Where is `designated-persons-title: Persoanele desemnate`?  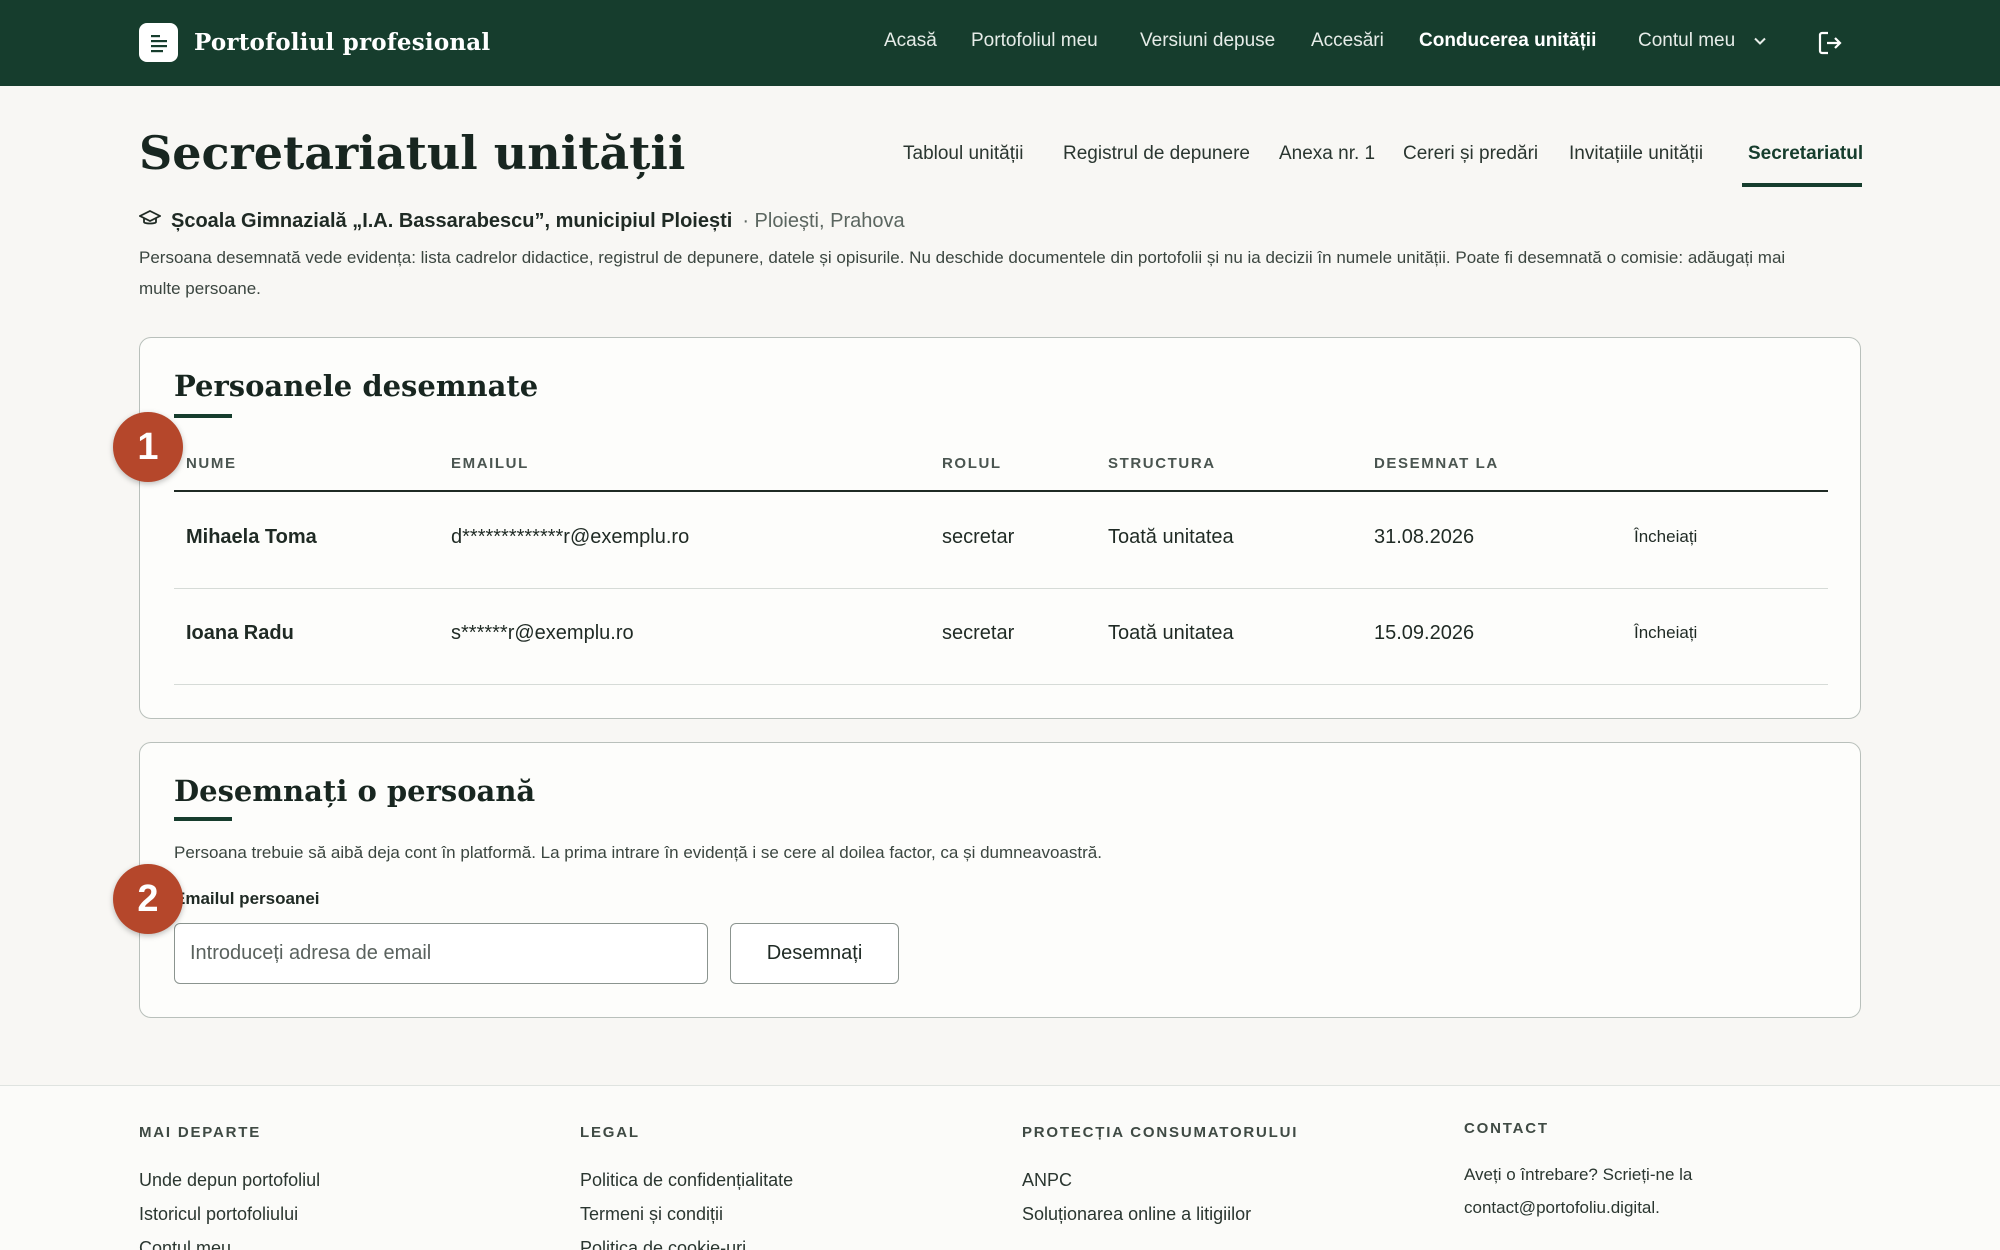 designated-persons-title: Persoanele desemnate is located at coordinates (356, 386).